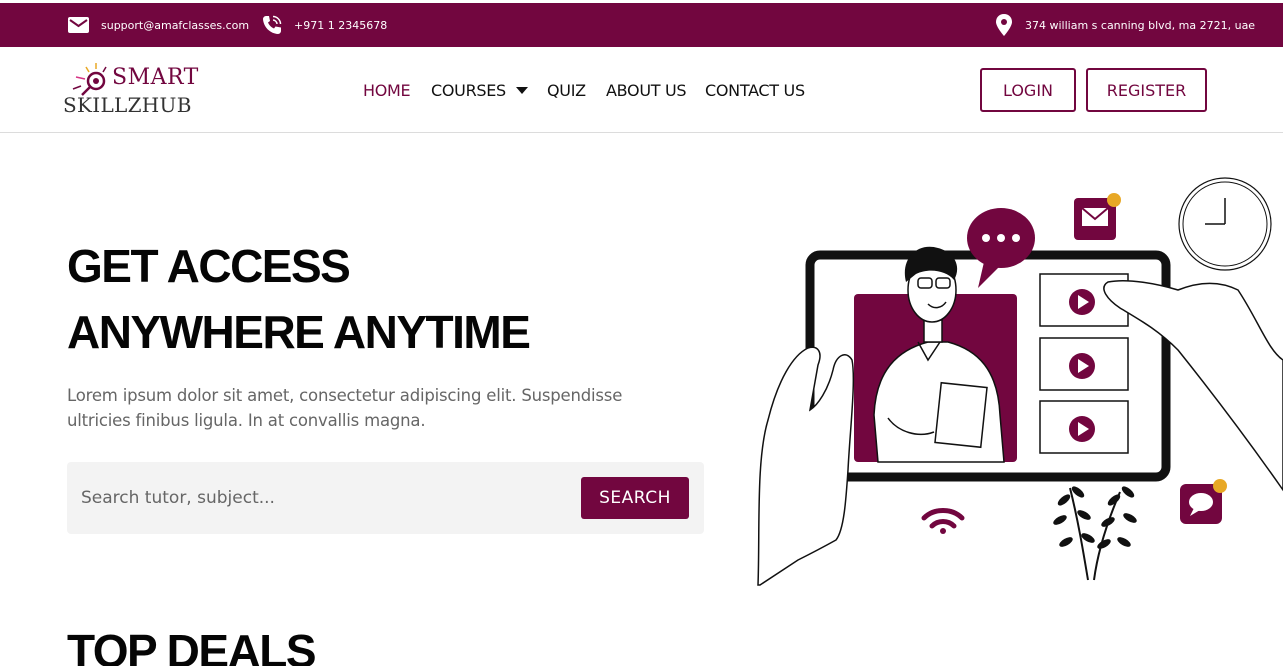 The width and height of the screenshot is (1283, 666). I want to click on clock-icon, so click(1225, 224).